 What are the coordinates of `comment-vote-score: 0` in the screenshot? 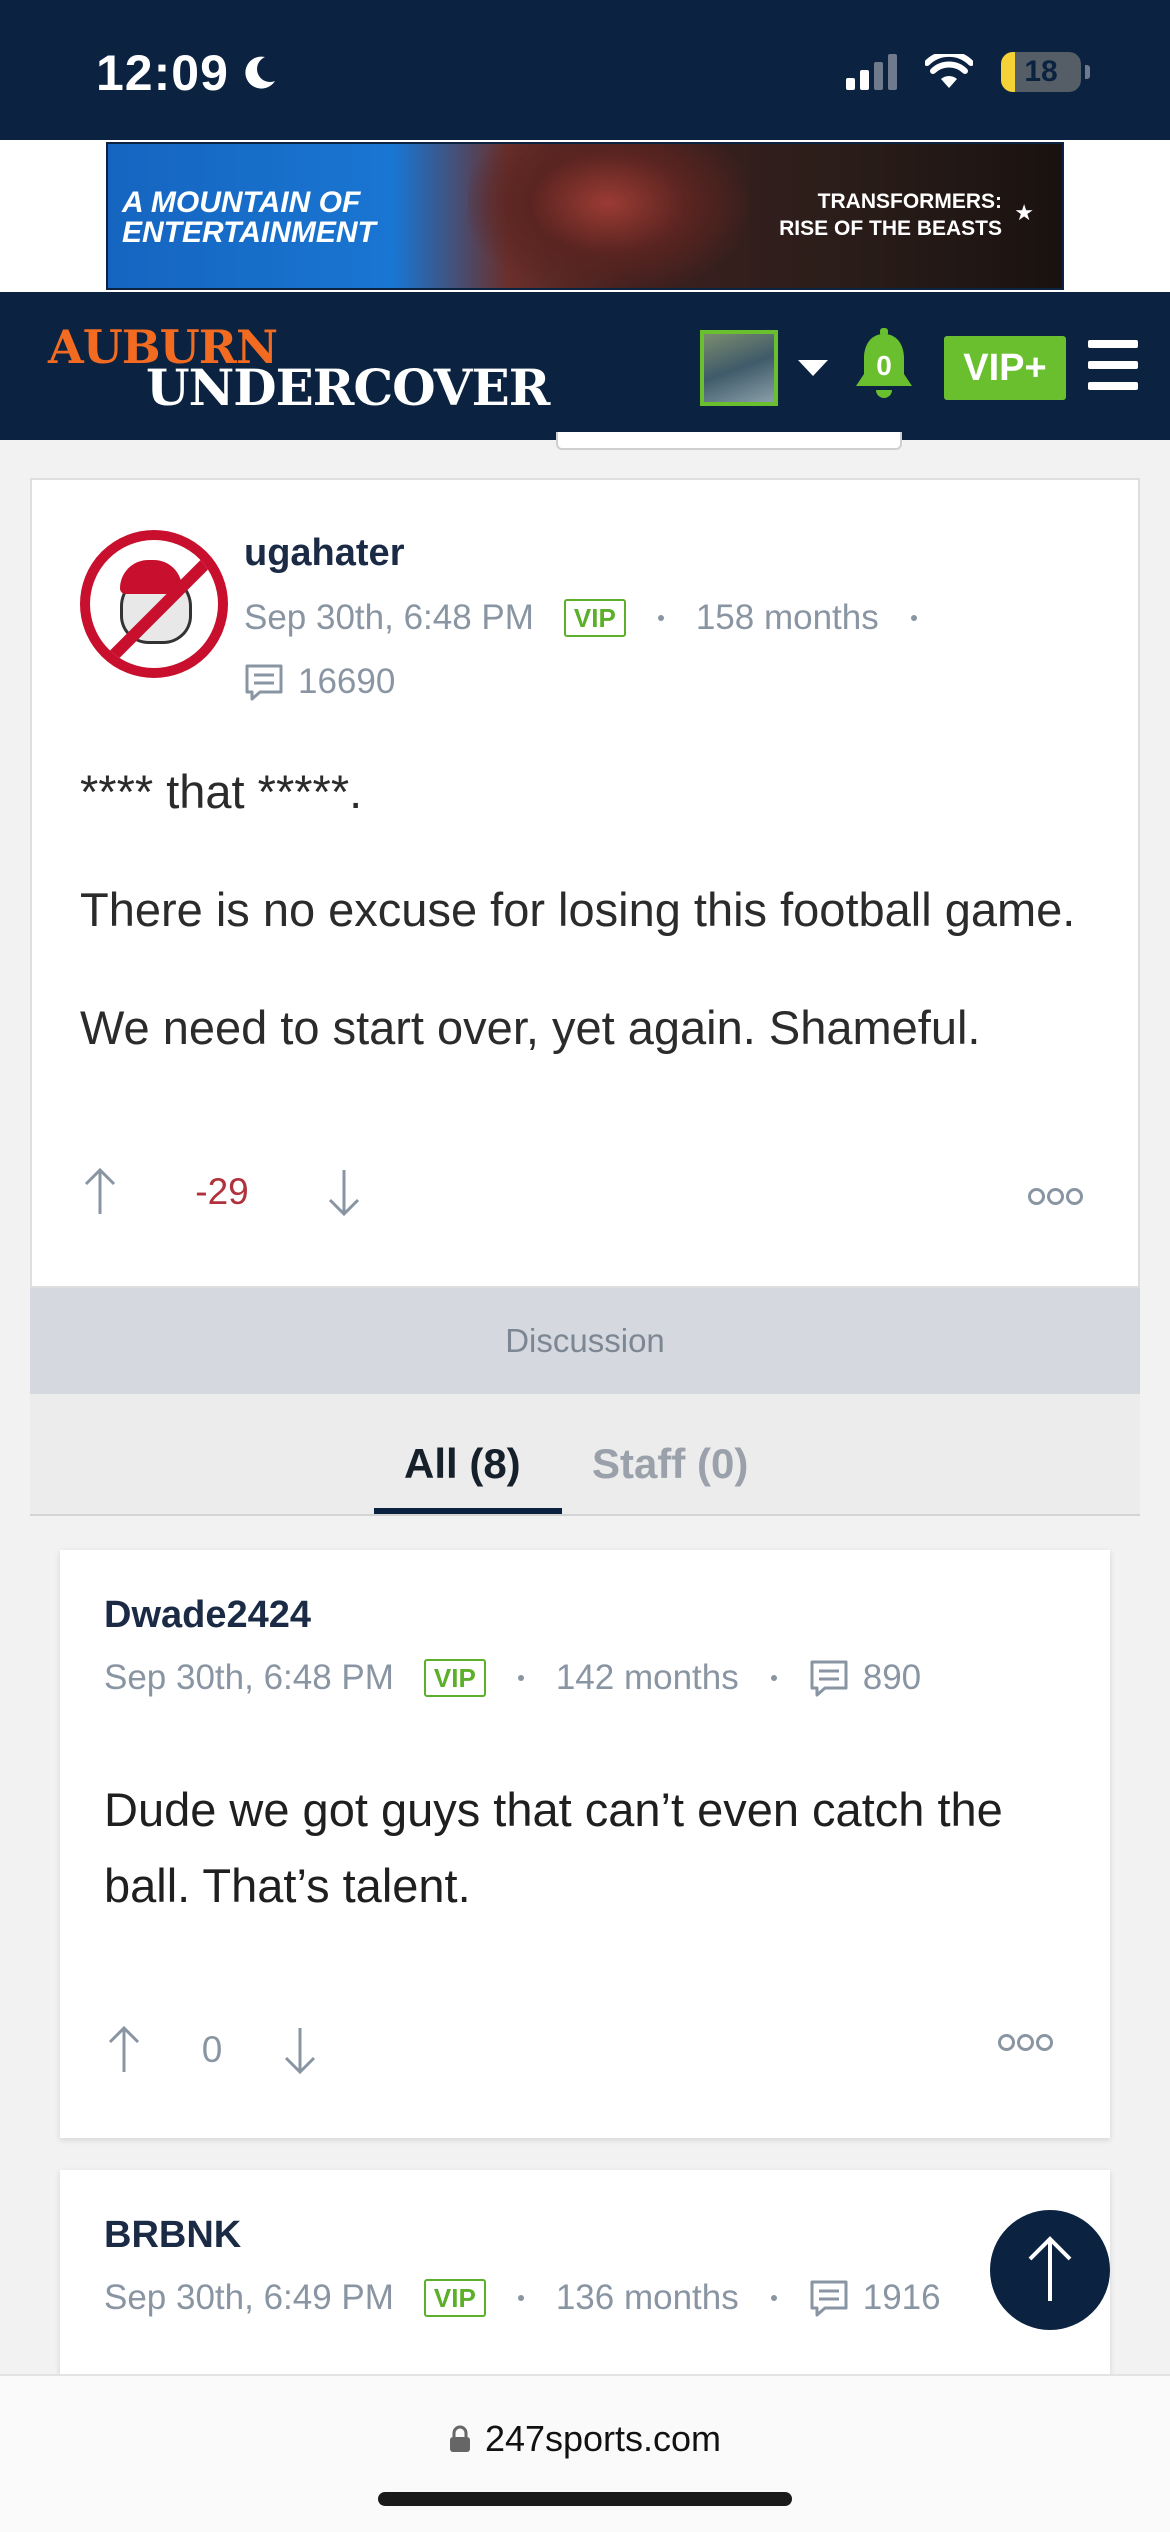 It's located at (212, 2049).